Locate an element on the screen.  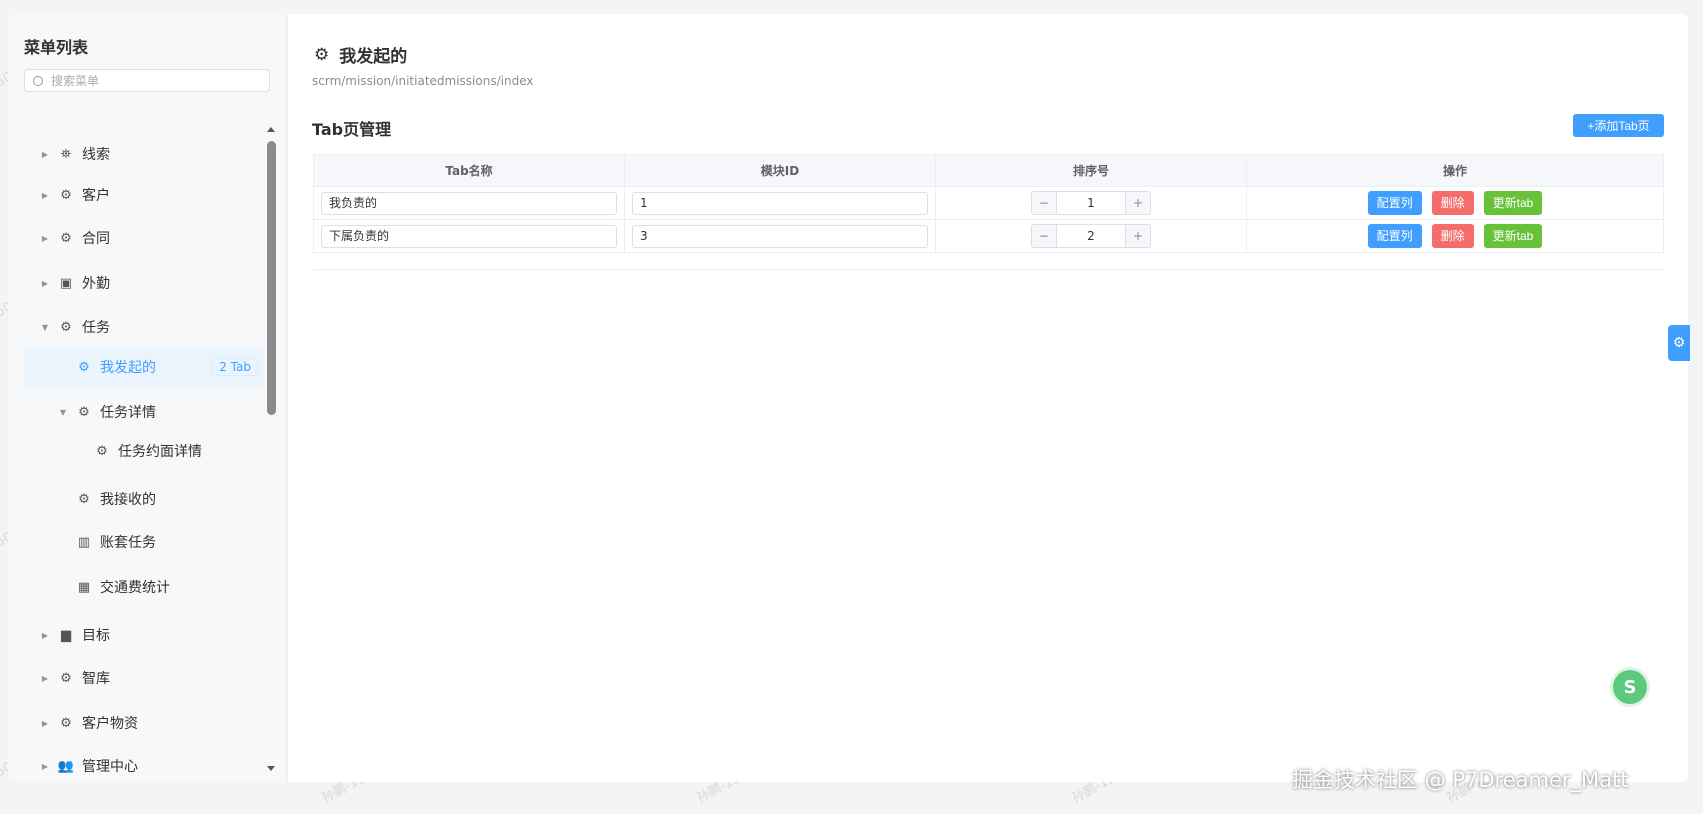
table-icon: ▦ is located at coordinates (84, 587).